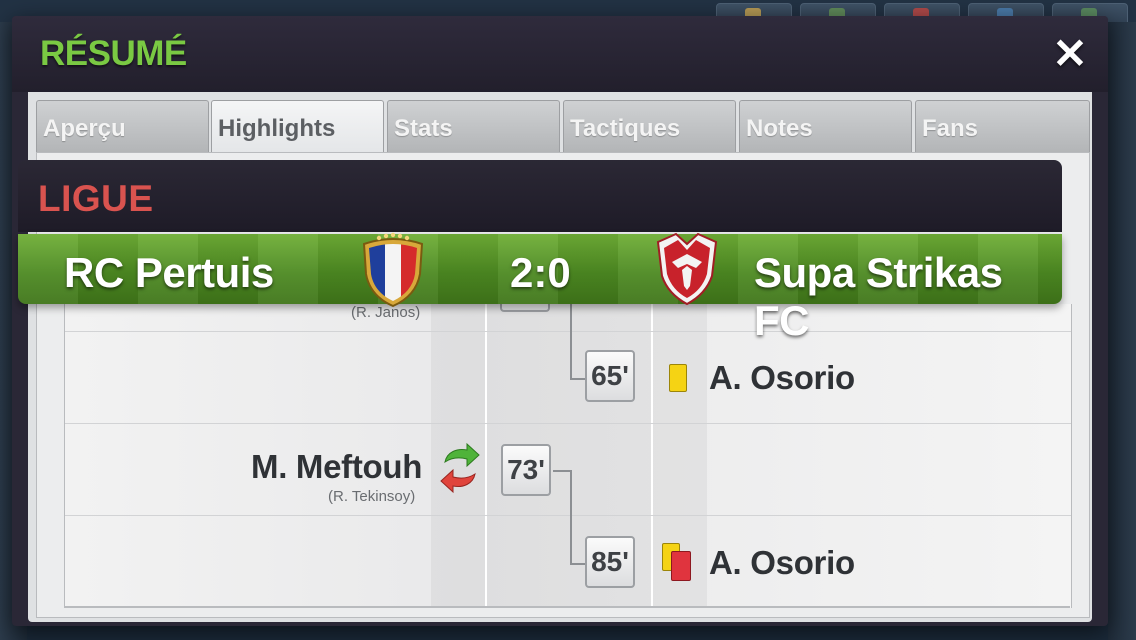 The image size is (1136, 640). What do you see at coordinates (393, 270) in the screenshot?
I see `home-team-crest-icon` at bounding box center [393, 270].